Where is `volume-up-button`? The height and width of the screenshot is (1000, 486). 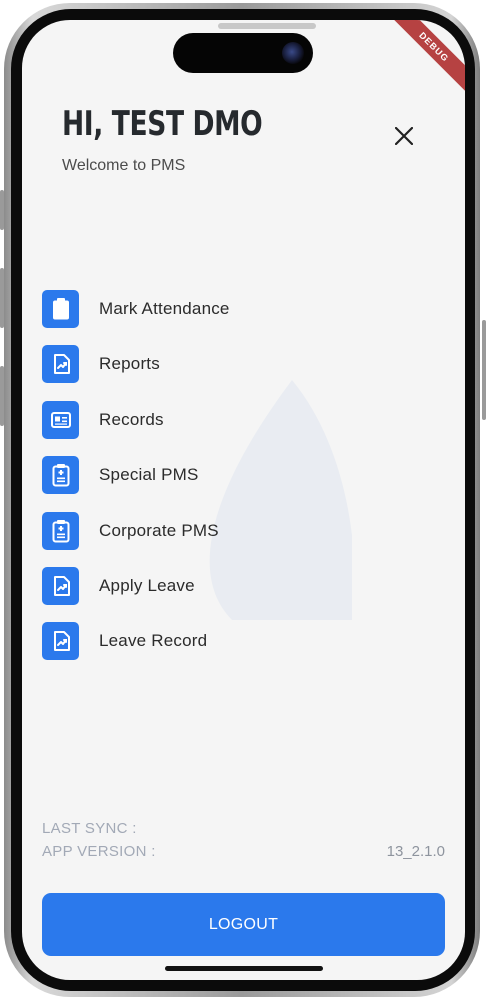 volume-up-button is located at coordinates (2, 298).